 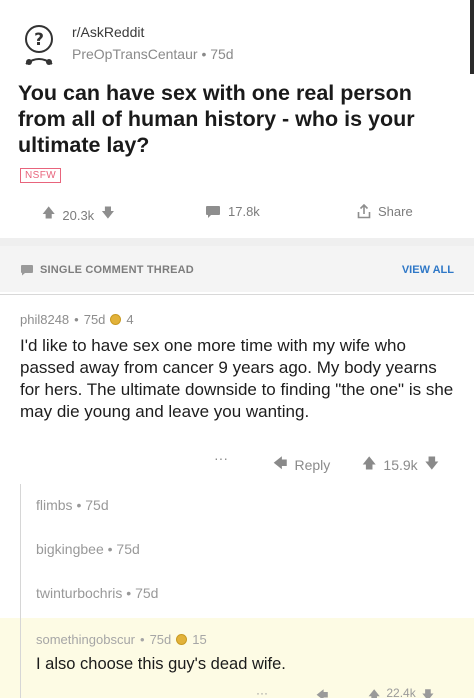 What do you see at coordinates (237, 294) in the screenshot?
I see `thread-divider` at bounding box center [237, 294].